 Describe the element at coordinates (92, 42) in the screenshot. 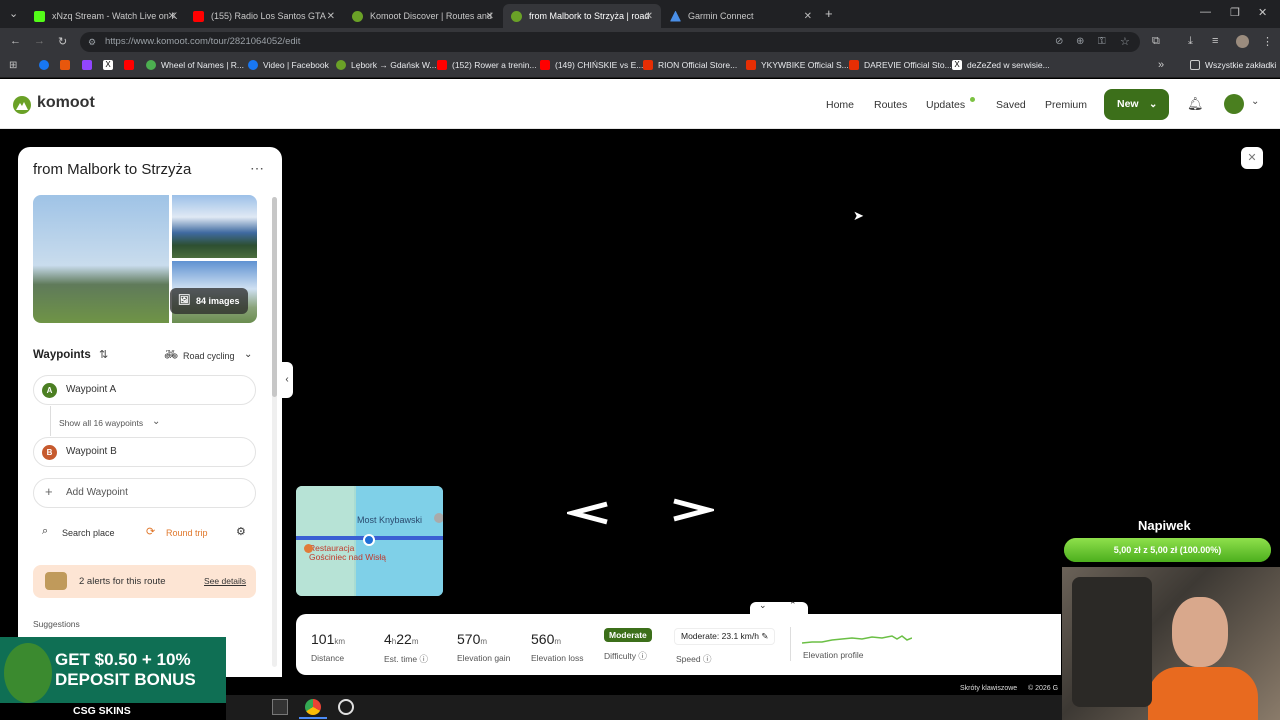

I see `site-info-icon: ⚙` at that location.